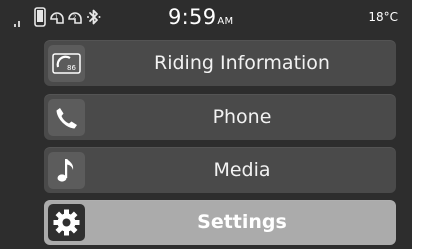  Describe the element at coordinates (66, 170) in the screenshot. I see `music-note-icon` at that location.